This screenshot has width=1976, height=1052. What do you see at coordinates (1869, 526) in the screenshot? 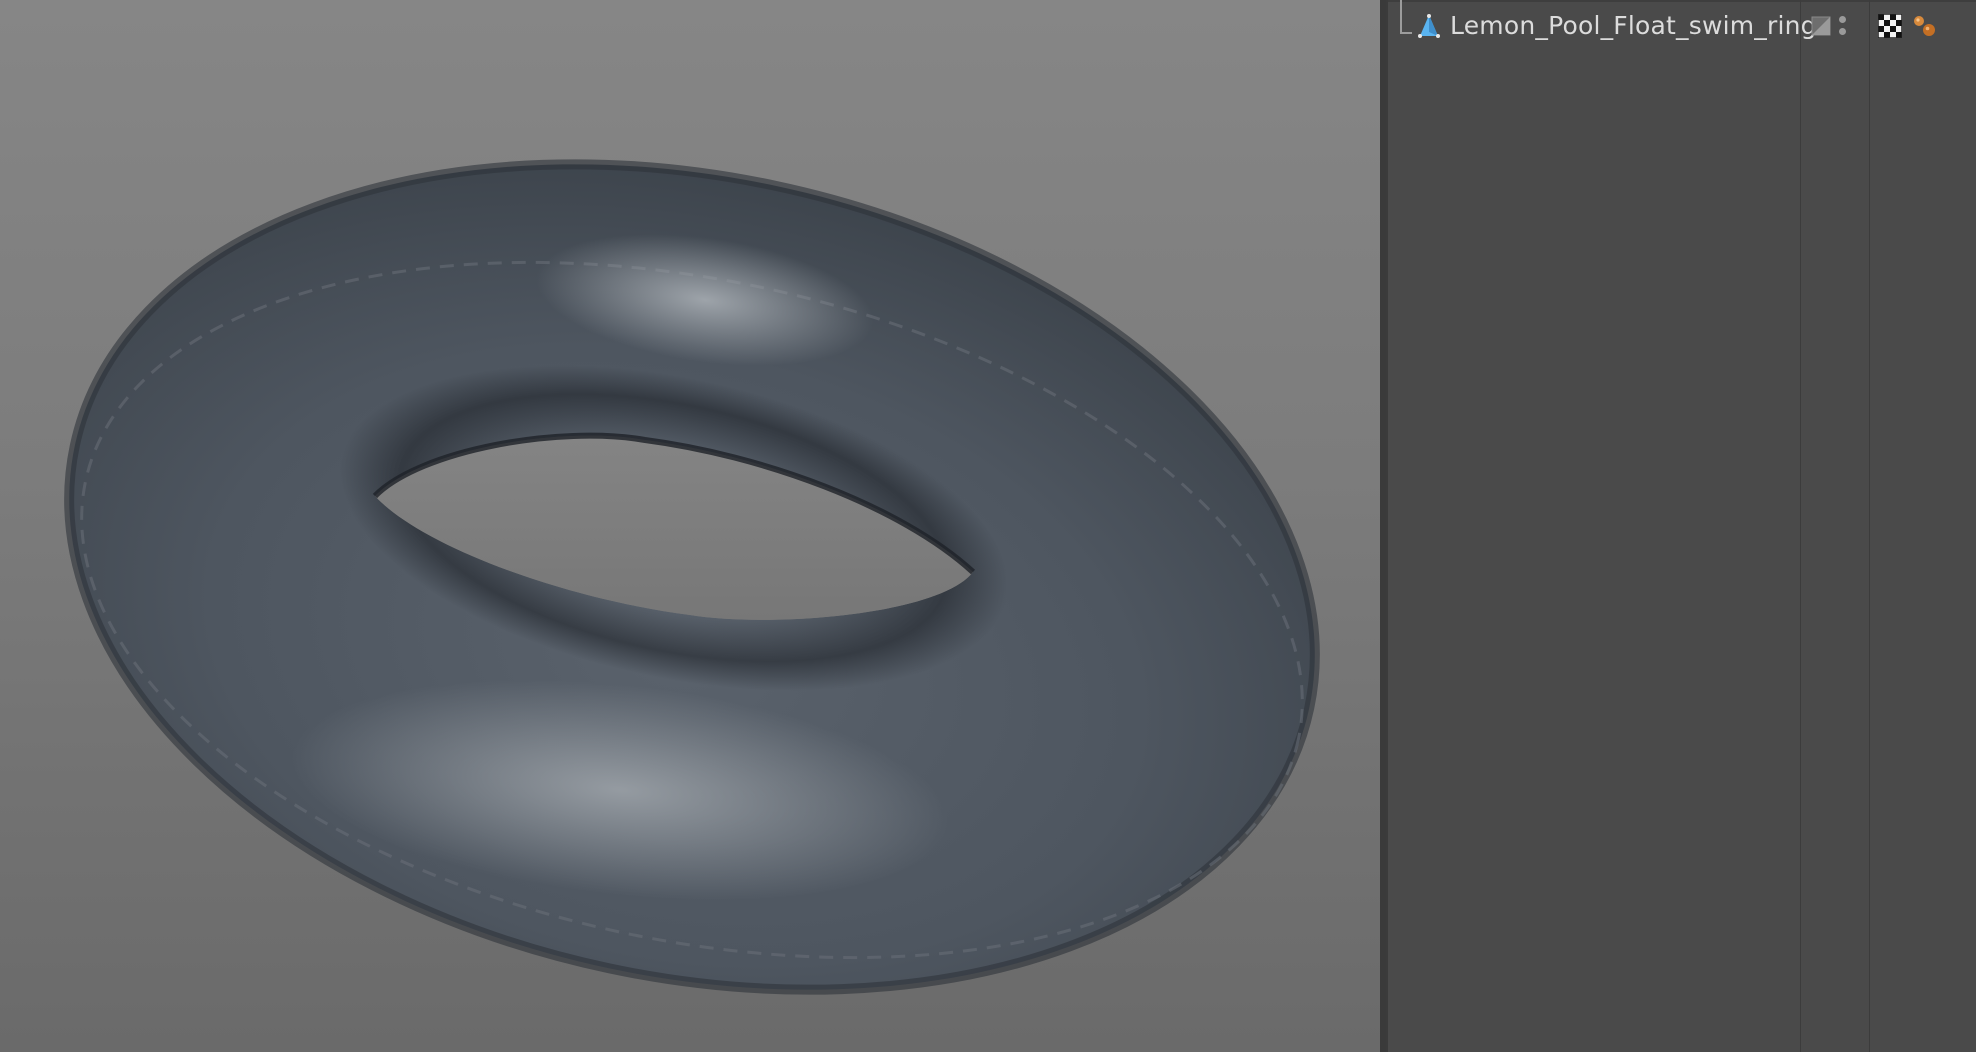
I see `column-separator-tags` at bounding box center [1869, 526].